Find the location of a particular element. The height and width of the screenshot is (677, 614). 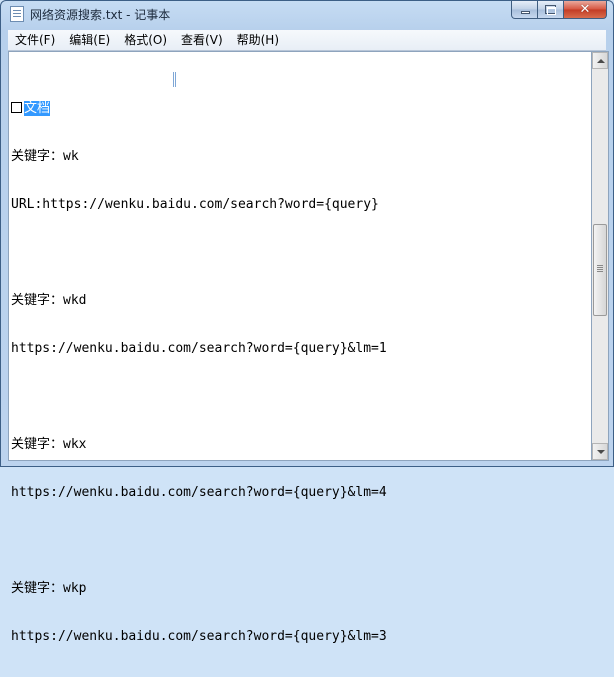

caption-buttons: ✕ is located at coordinates (559, 10).